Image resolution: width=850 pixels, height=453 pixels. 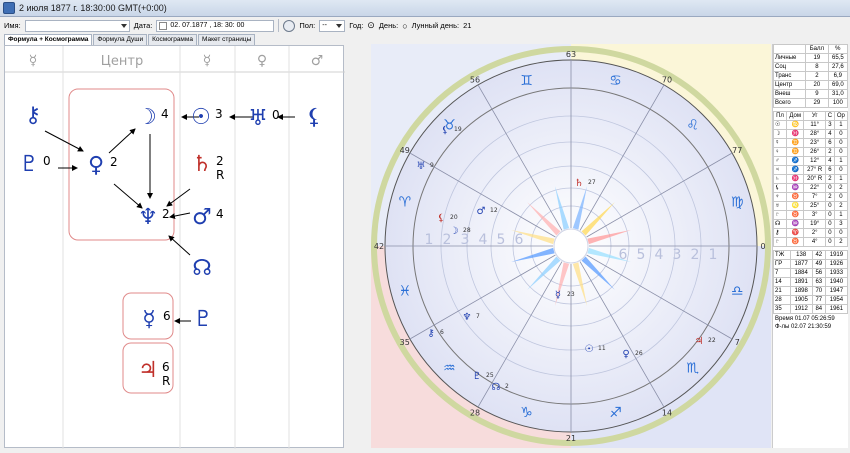 I want to click on years-row-cell: 21, so click(x=782, y=291).